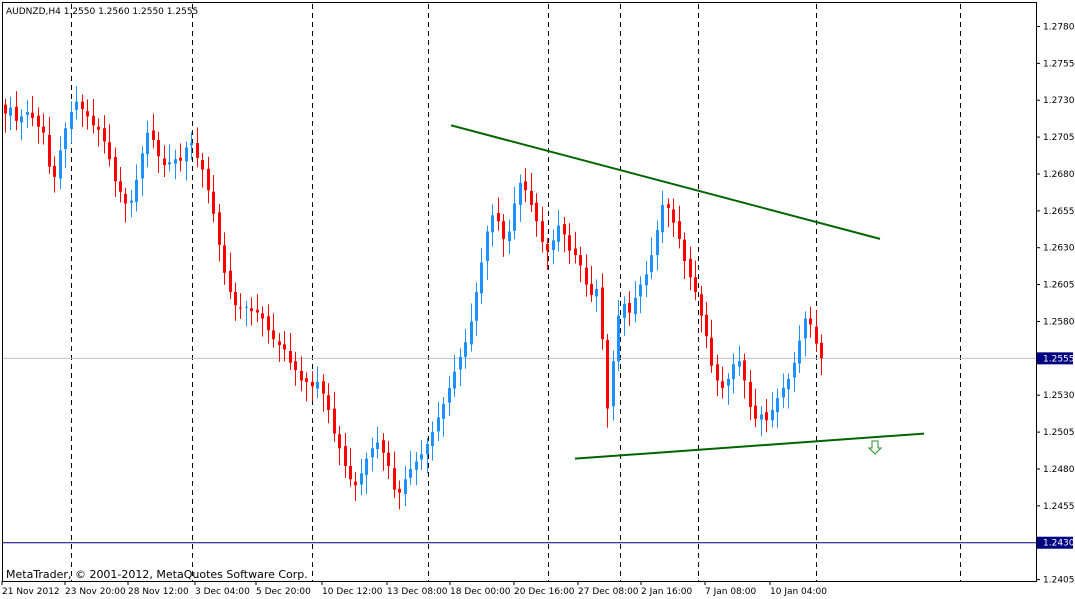 This screenshot has width=1075, height=599. I want to click on price-tick-label: 1.2780, so click(1059, 27).